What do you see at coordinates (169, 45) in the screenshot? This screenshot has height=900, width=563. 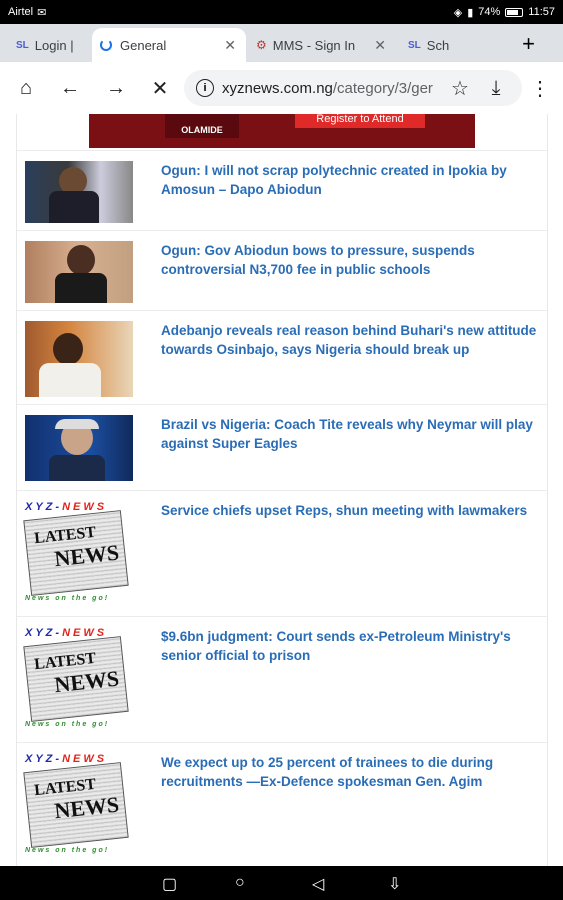 I see `tab-general: General ✕` at bounding box center [169, 45].